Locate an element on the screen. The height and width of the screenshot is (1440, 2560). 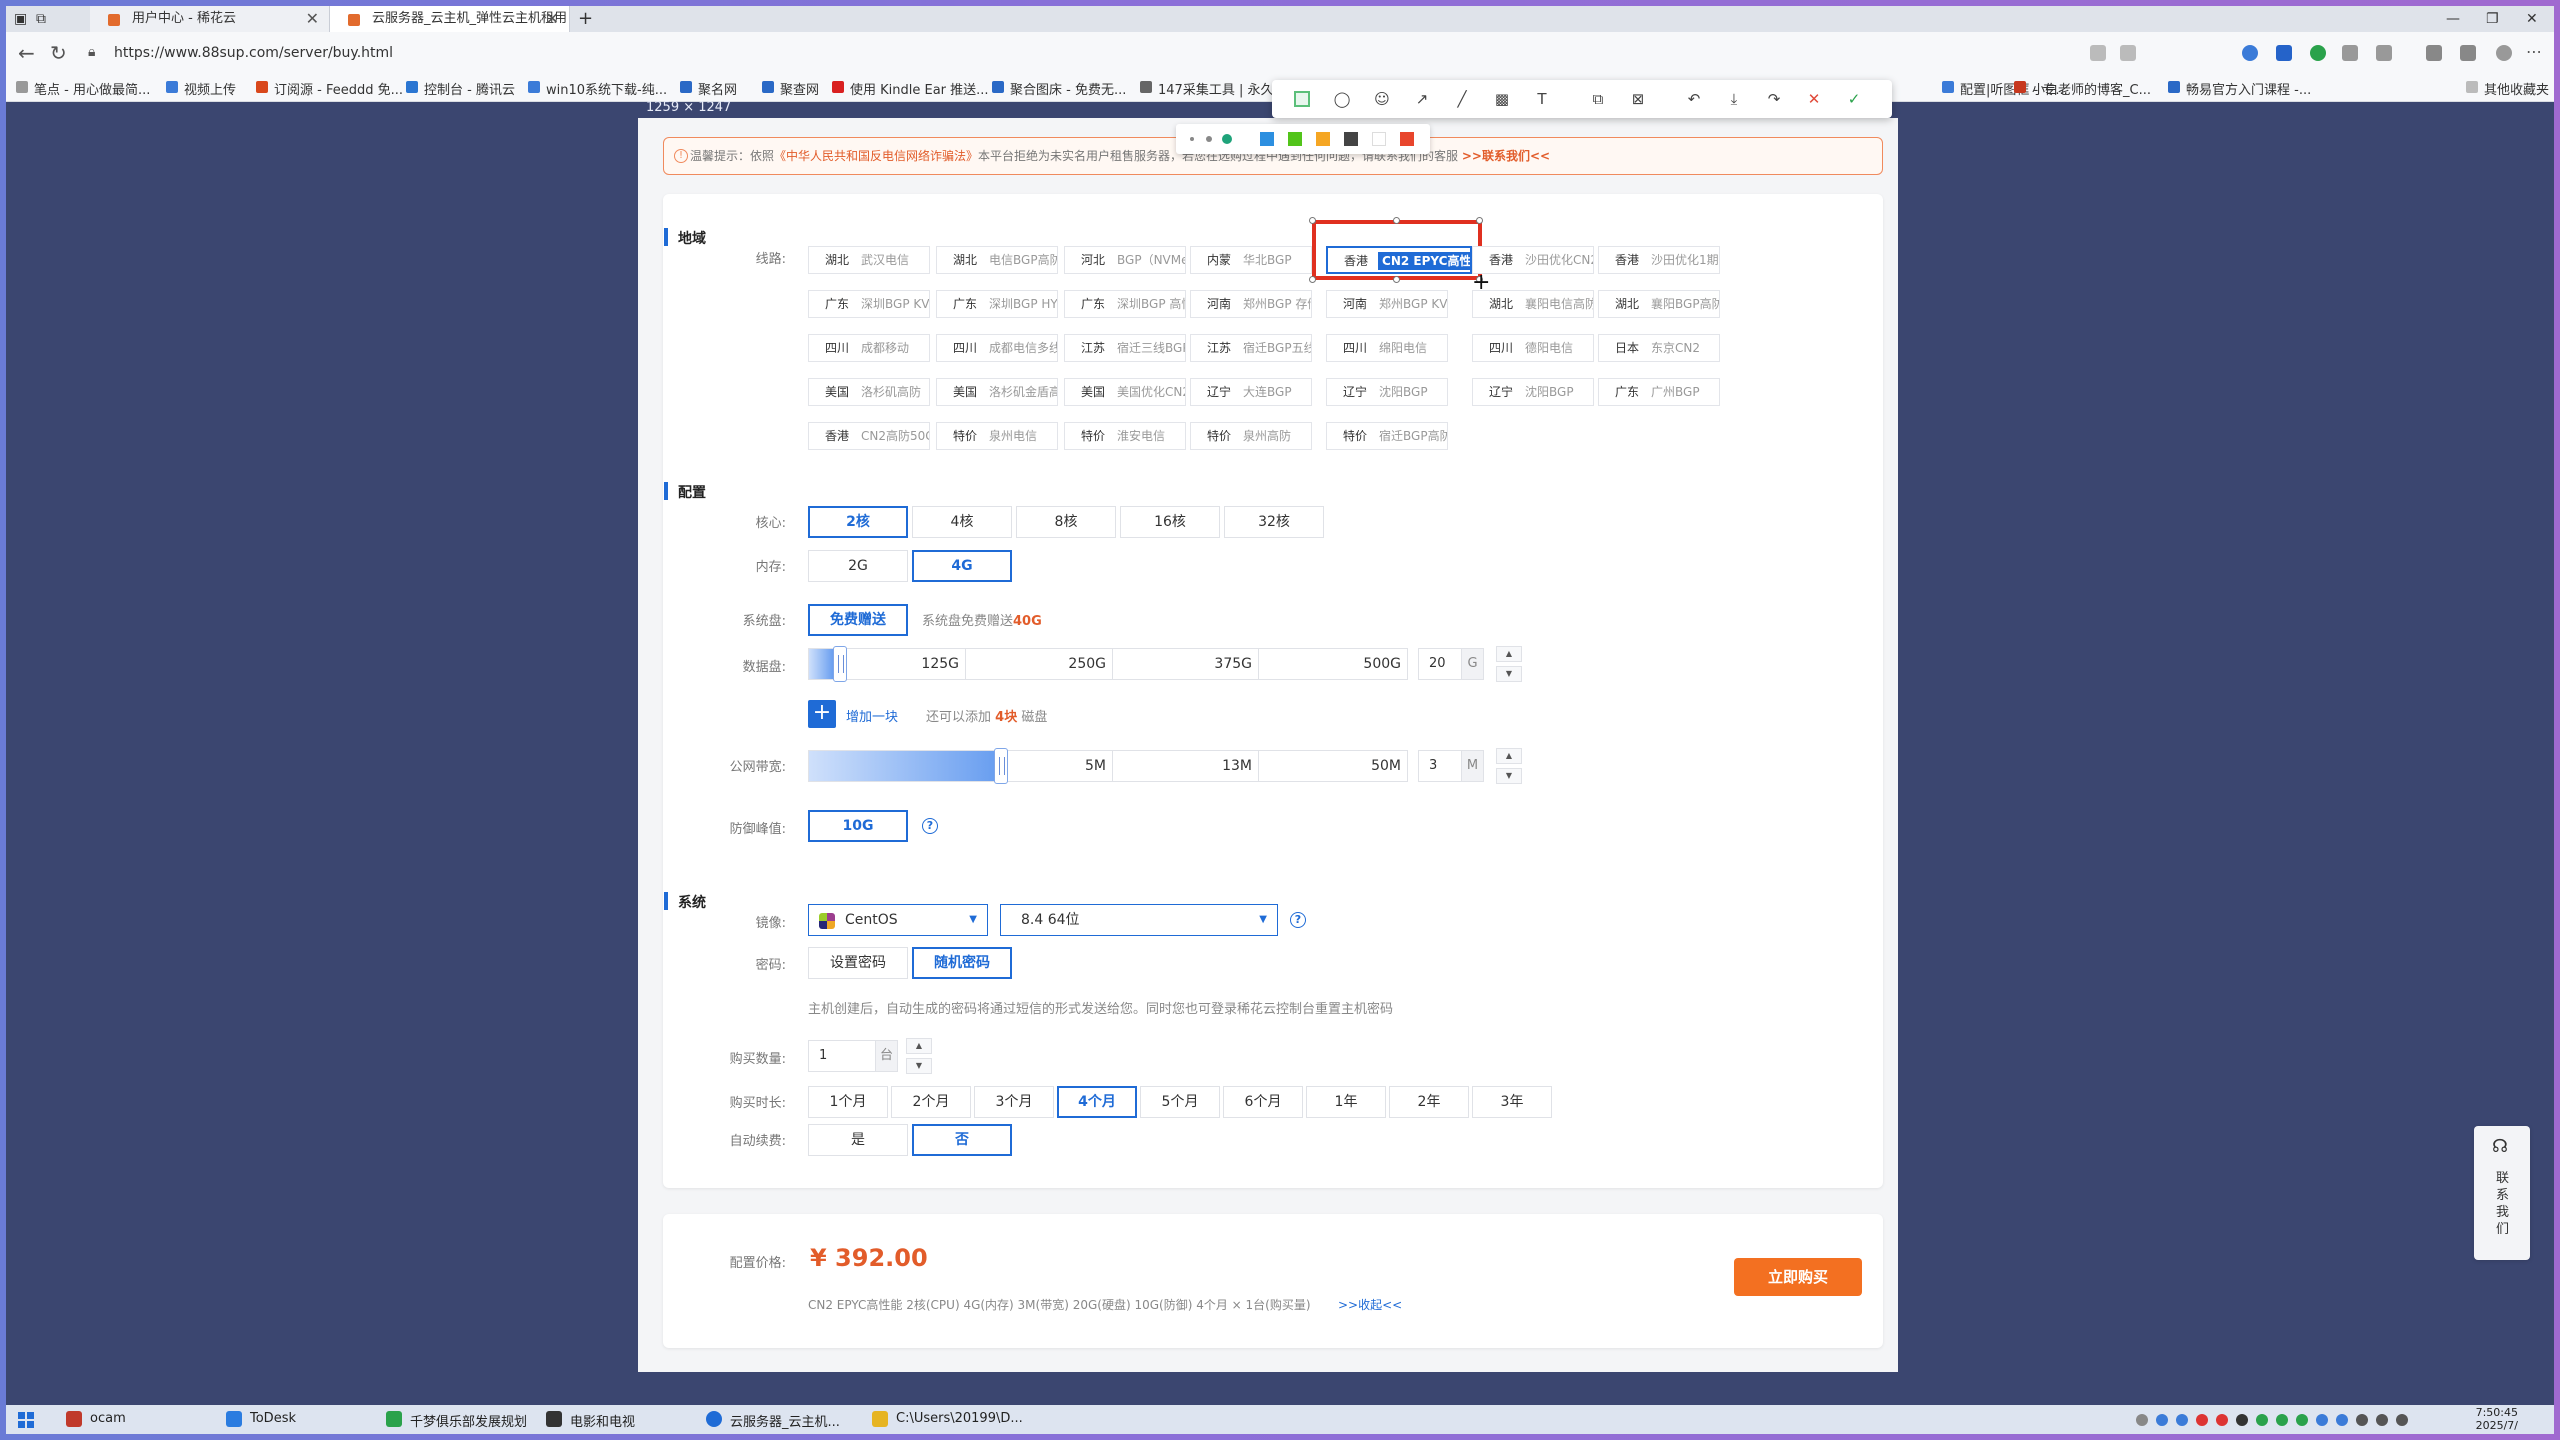
region-option: 四川 德阳电信 is located at coordinates (1533, 348).